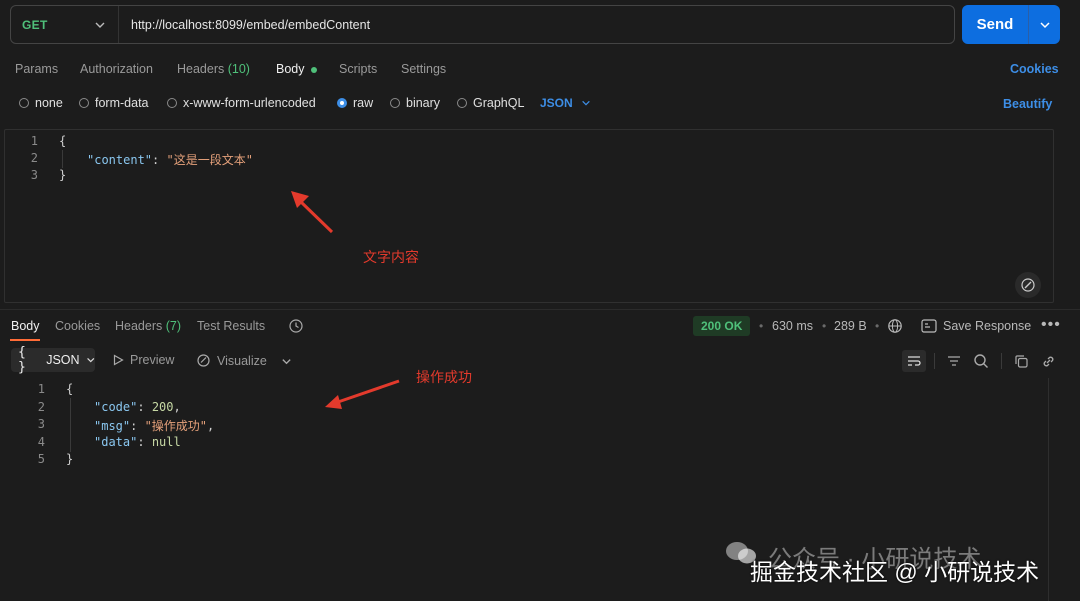 Image resolution: width=1080 pixels, height=601 pixels. I want to click on json-key: "msg", so click(112, 426).